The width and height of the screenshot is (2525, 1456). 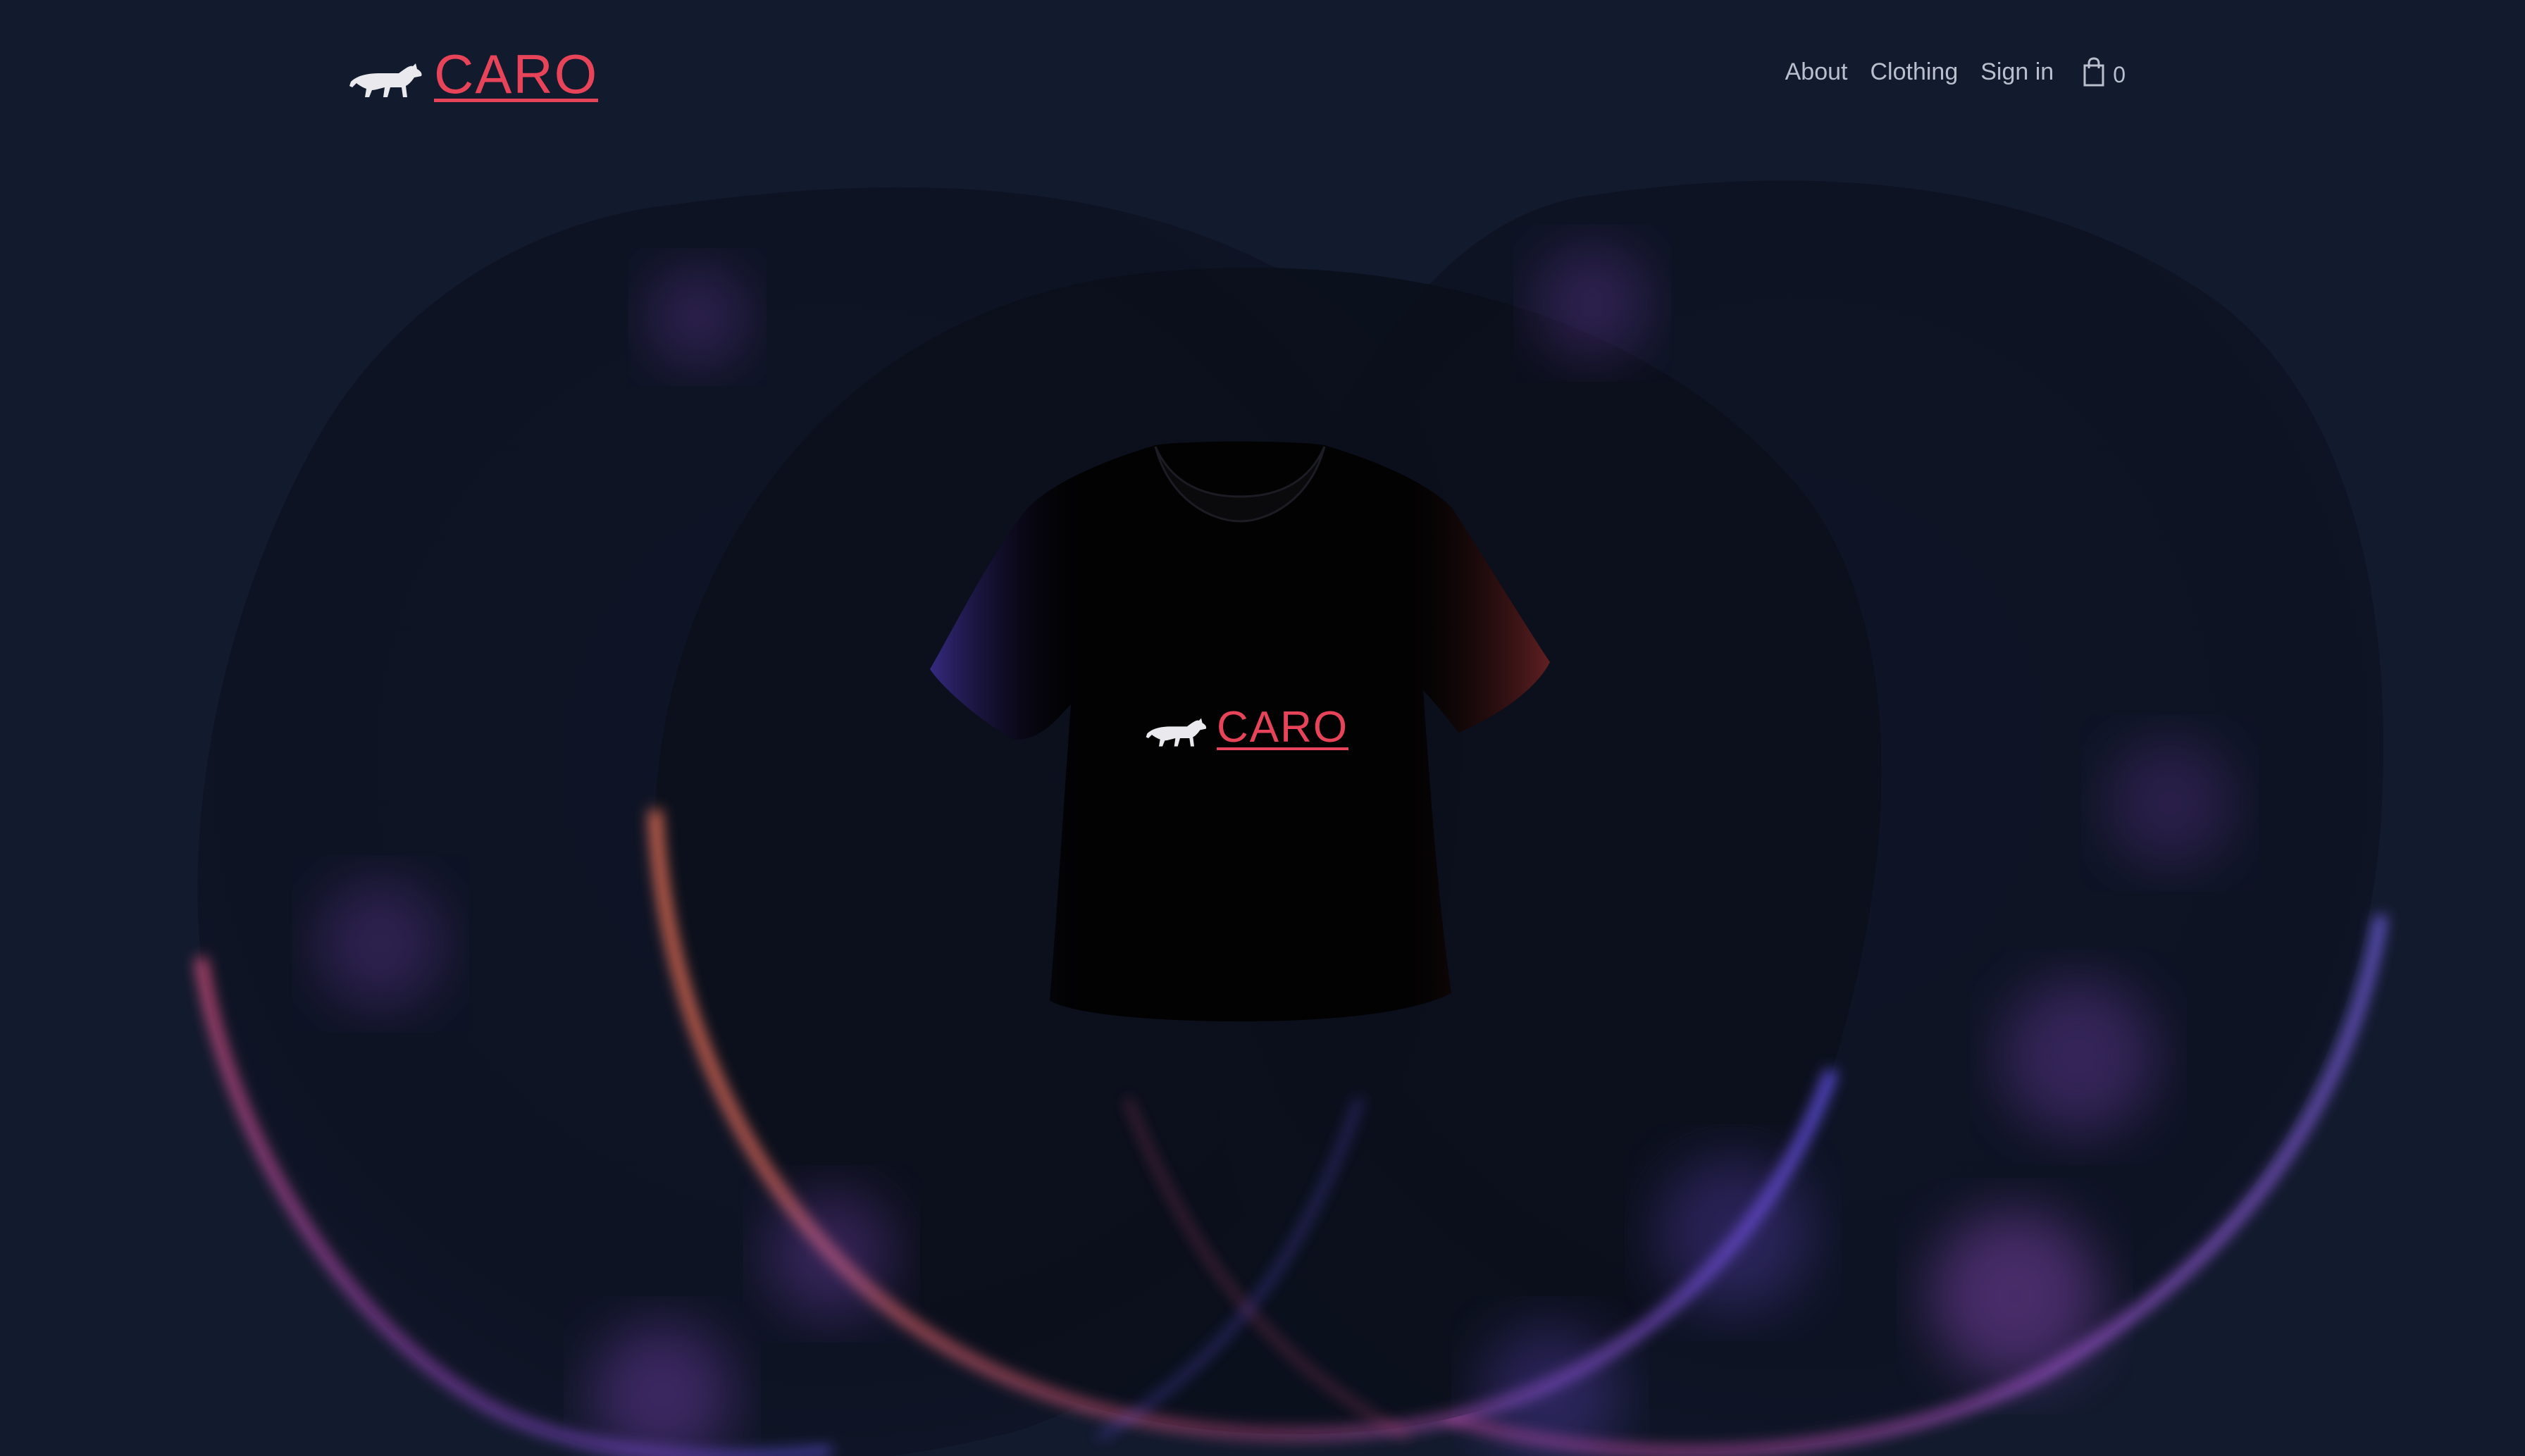 I want to click on tshirt-icon, so click(x=1240, y=731).